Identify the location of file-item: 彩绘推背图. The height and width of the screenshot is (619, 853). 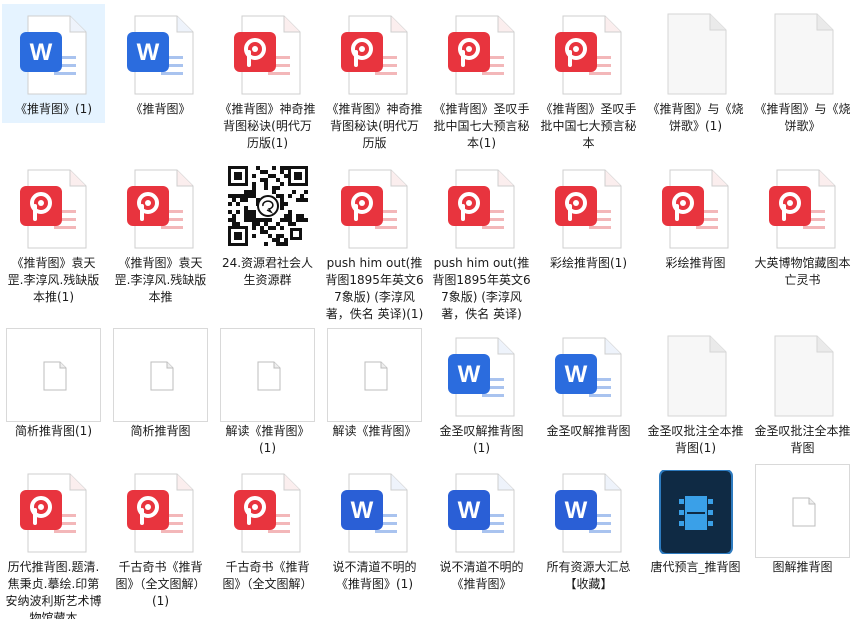
(695, 235).